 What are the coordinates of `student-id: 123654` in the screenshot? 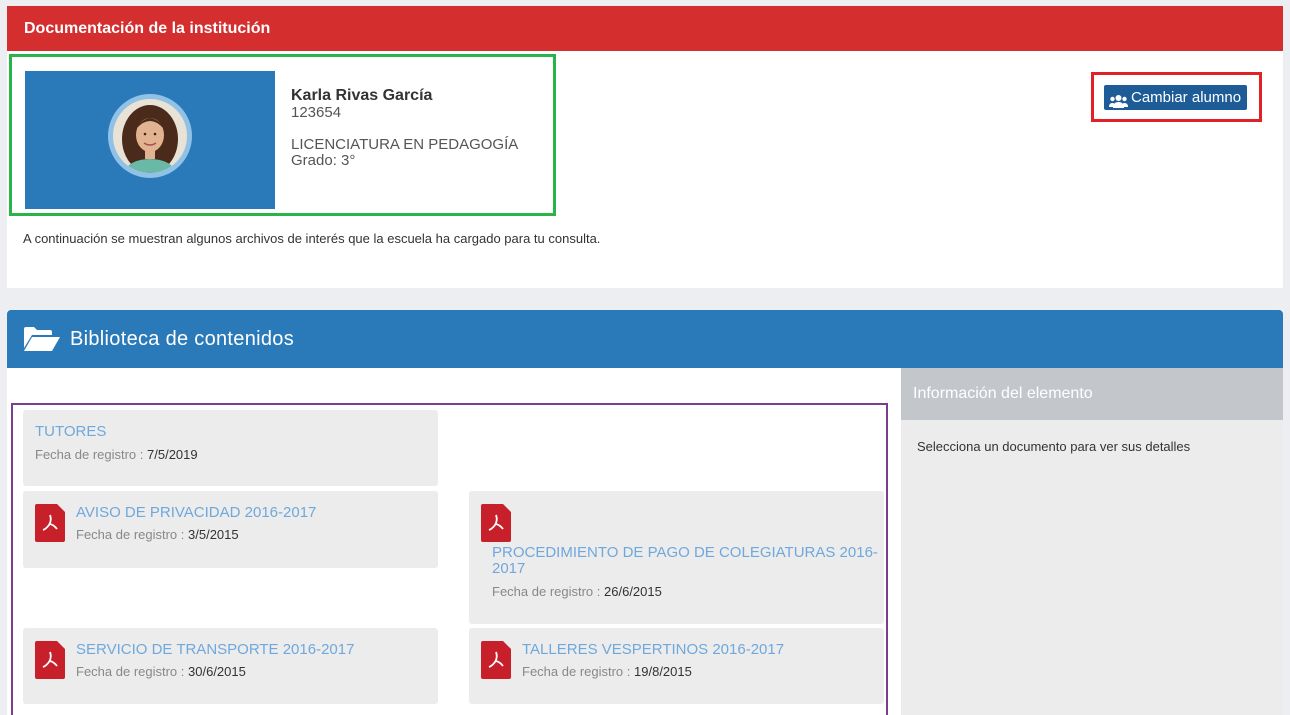 It's located at (316, 112).